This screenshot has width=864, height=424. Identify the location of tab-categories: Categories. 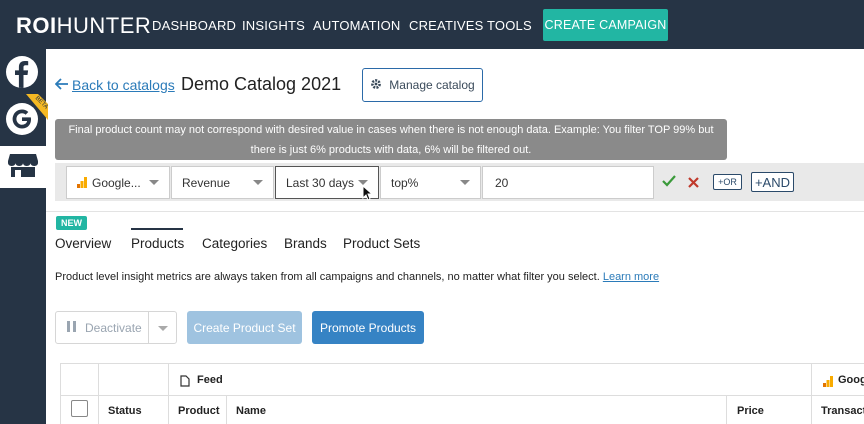
(234, 243).